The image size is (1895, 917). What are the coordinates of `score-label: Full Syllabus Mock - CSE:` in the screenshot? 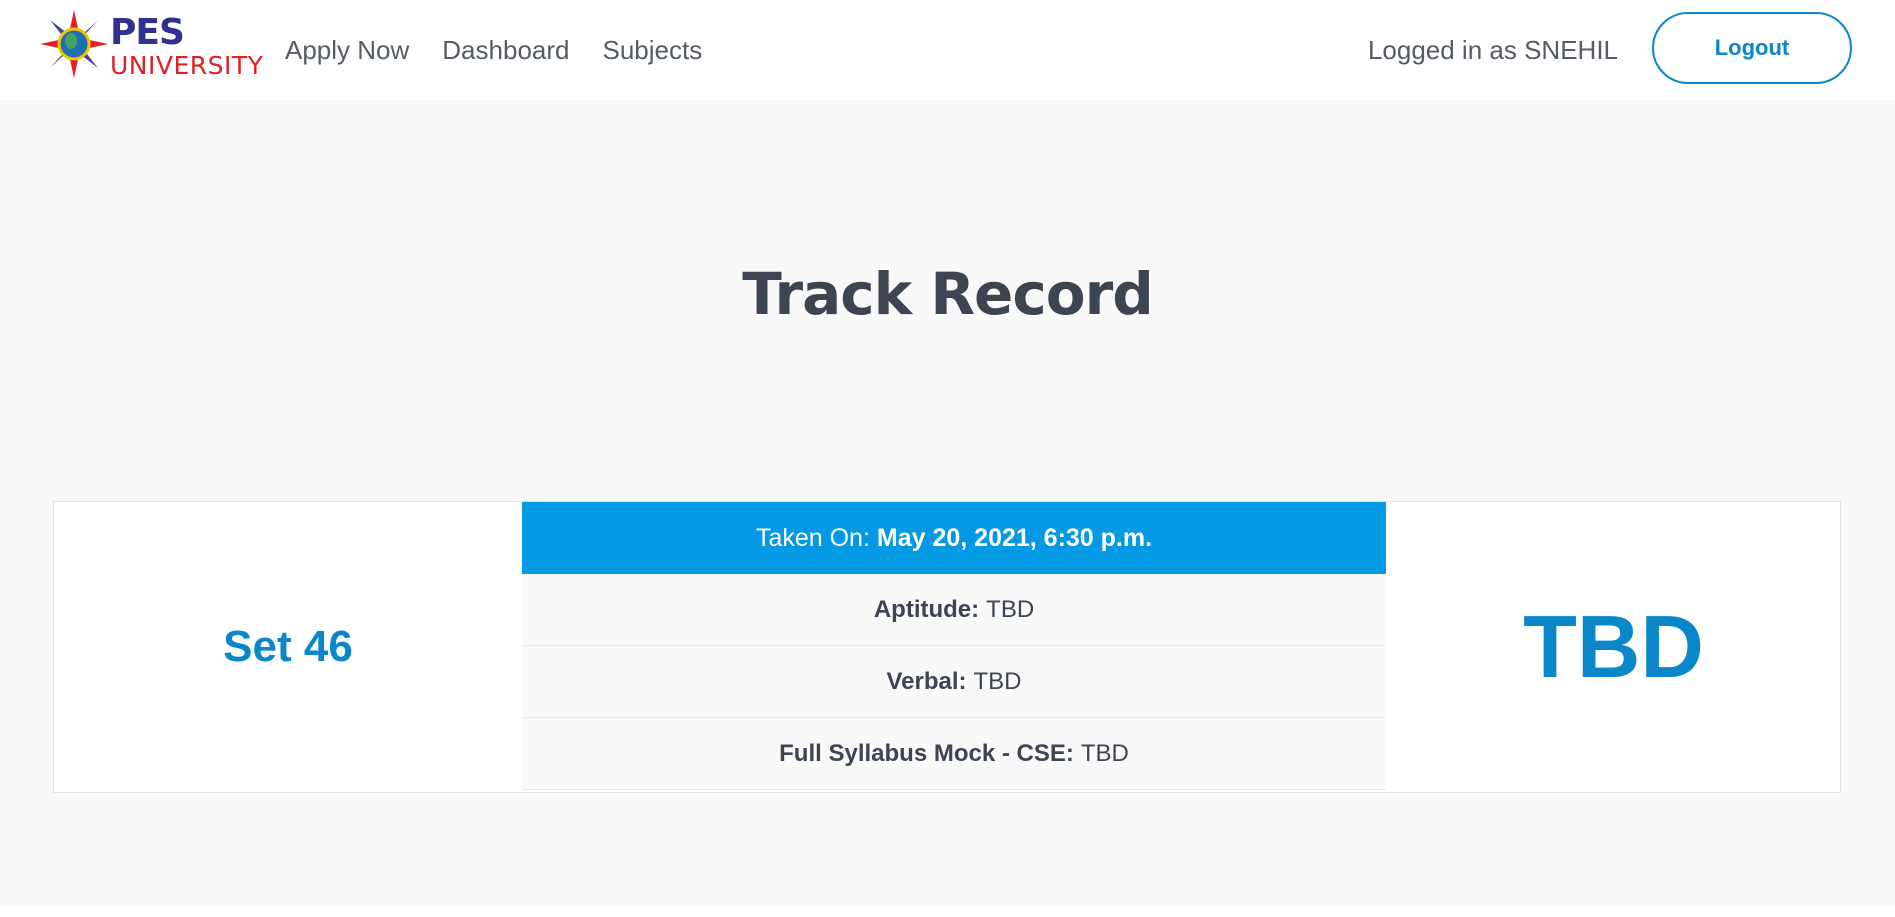 It's located at (926, 753).